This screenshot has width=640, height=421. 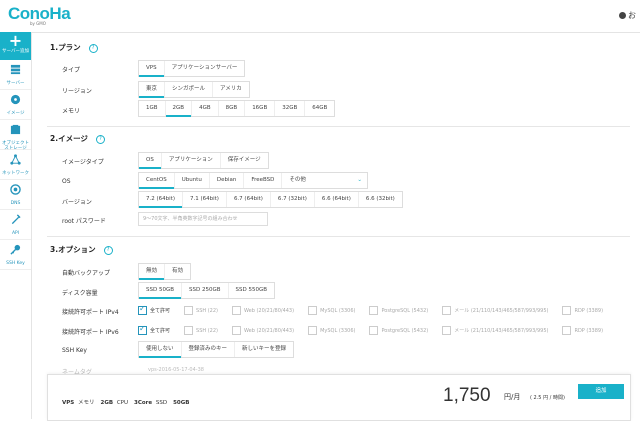 What do you see at coordinates (398, 310) in the screenshot?
I see `ipv4-port-postgresql: PostgreSQL (5432)` at bounding box center [398, 310].